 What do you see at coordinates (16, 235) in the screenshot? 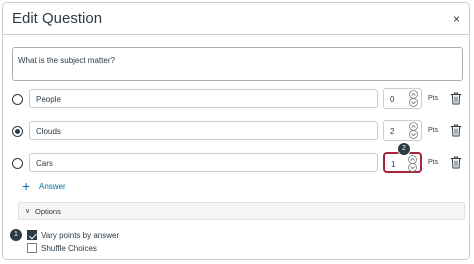
I see `callout-badge-1: 1` at bounding box center [16, 235].